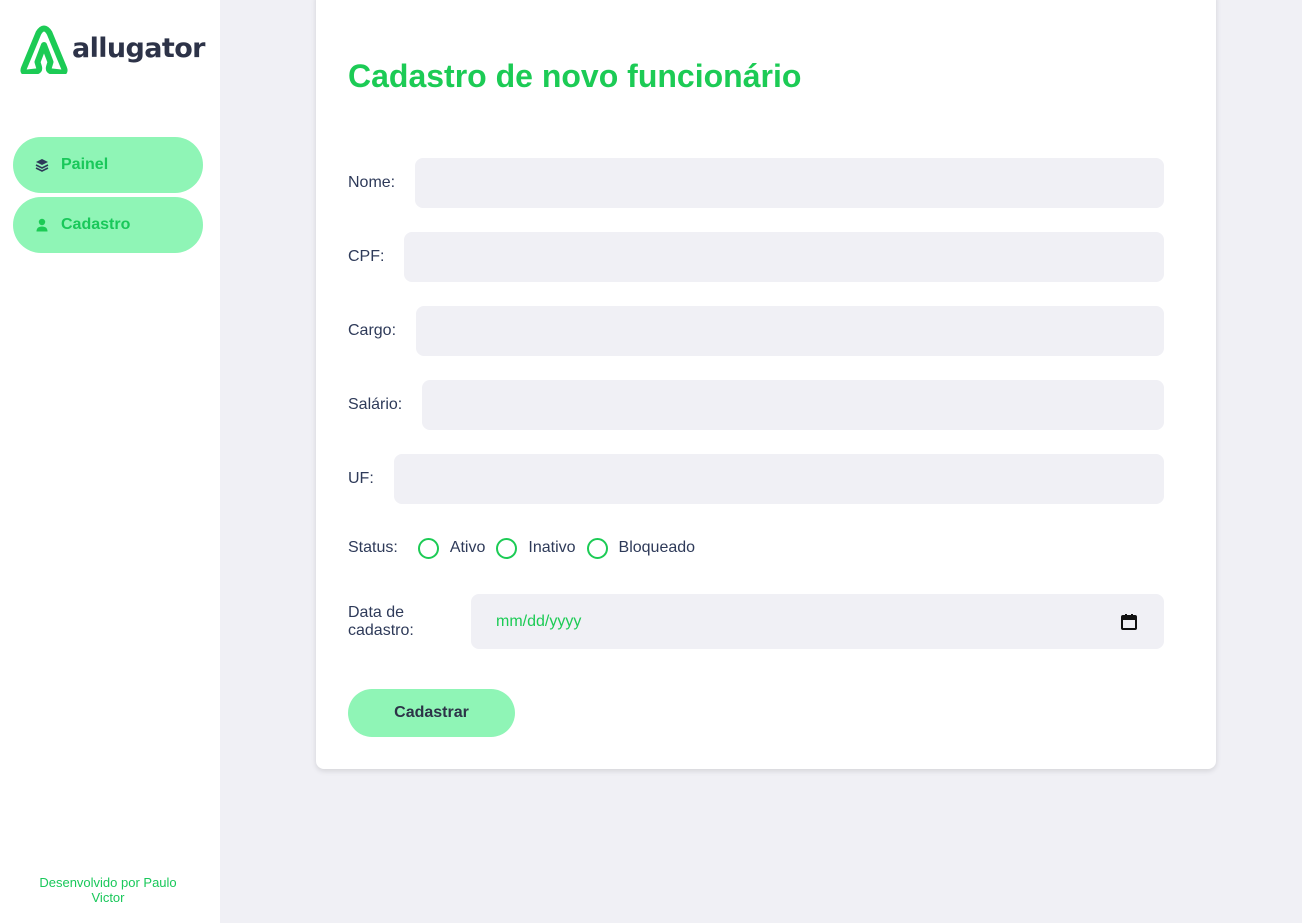 This screenshot has width=1302, height=923. I want to click on allugator-logo-icon, so click(44, 49).